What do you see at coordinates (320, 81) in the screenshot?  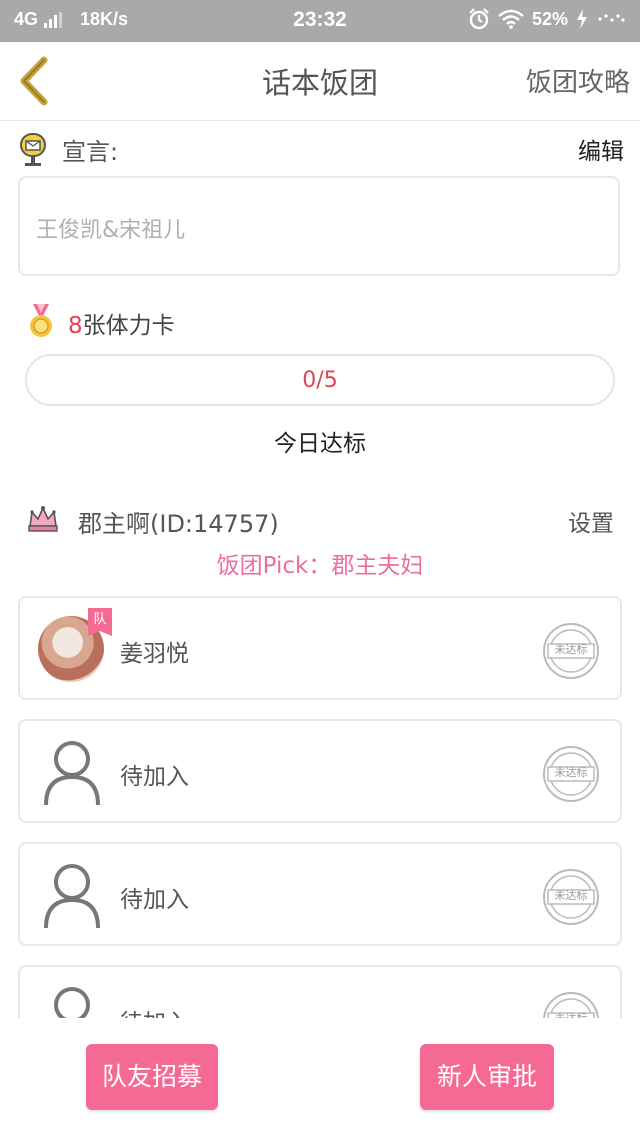 I see `nav-bar: 话本饭团 饭团攻略` at bounding box center [320, 81].